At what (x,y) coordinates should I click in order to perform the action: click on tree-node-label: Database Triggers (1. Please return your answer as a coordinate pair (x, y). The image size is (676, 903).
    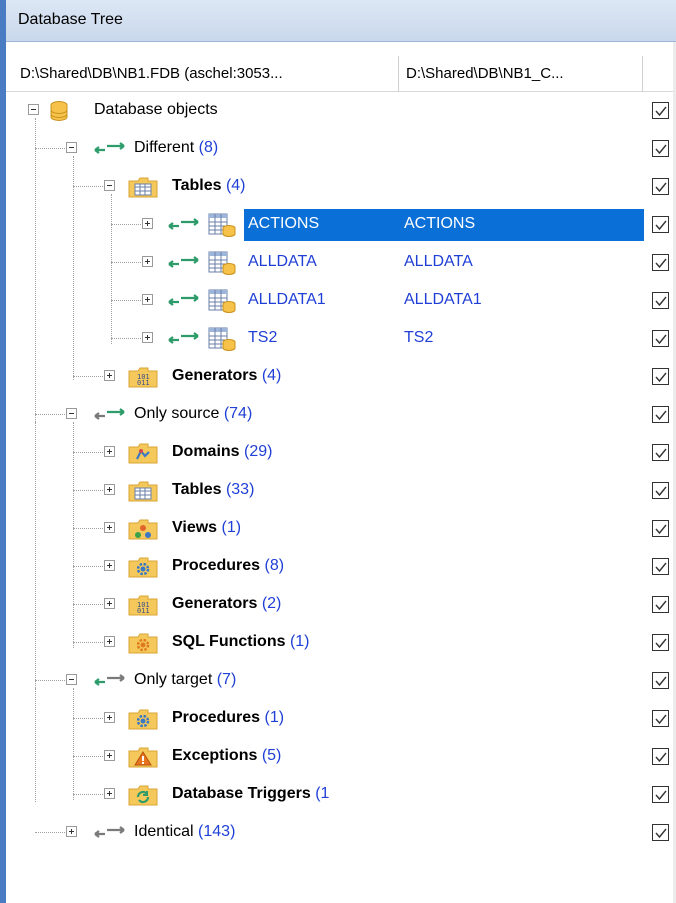
    Looking at the image, I should click on (251, 793).